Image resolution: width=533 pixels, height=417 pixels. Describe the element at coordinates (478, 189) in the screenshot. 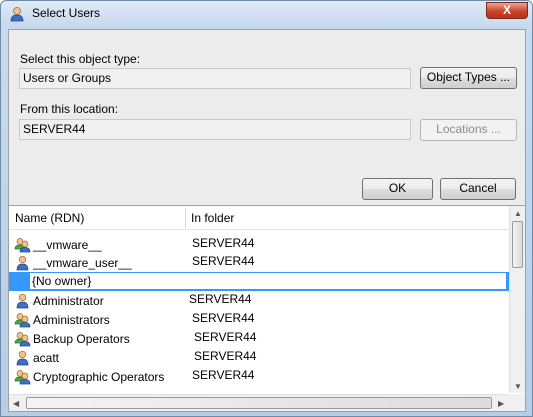

I see `cancel-button: Cancel` at that location.